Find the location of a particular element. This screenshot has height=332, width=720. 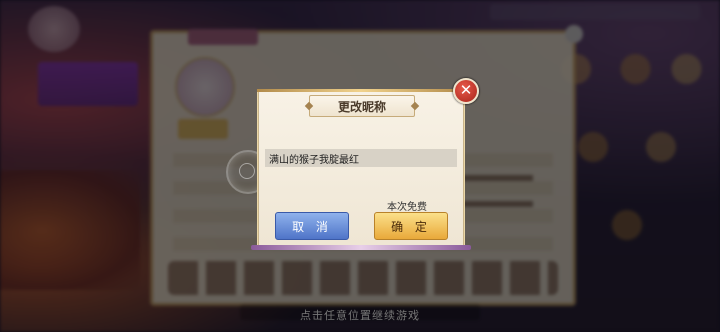

dialog-border-bottom is located at coordinates (361, 247).